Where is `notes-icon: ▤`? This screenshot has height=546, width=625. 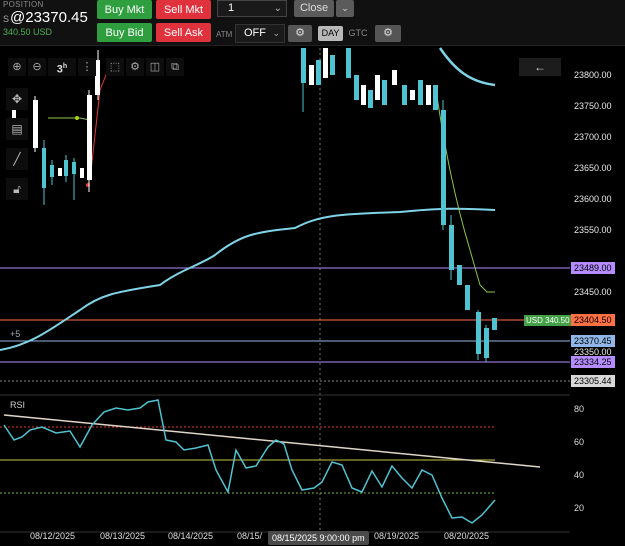
notes-icon: ▤ is located at coordinates (17, 129).